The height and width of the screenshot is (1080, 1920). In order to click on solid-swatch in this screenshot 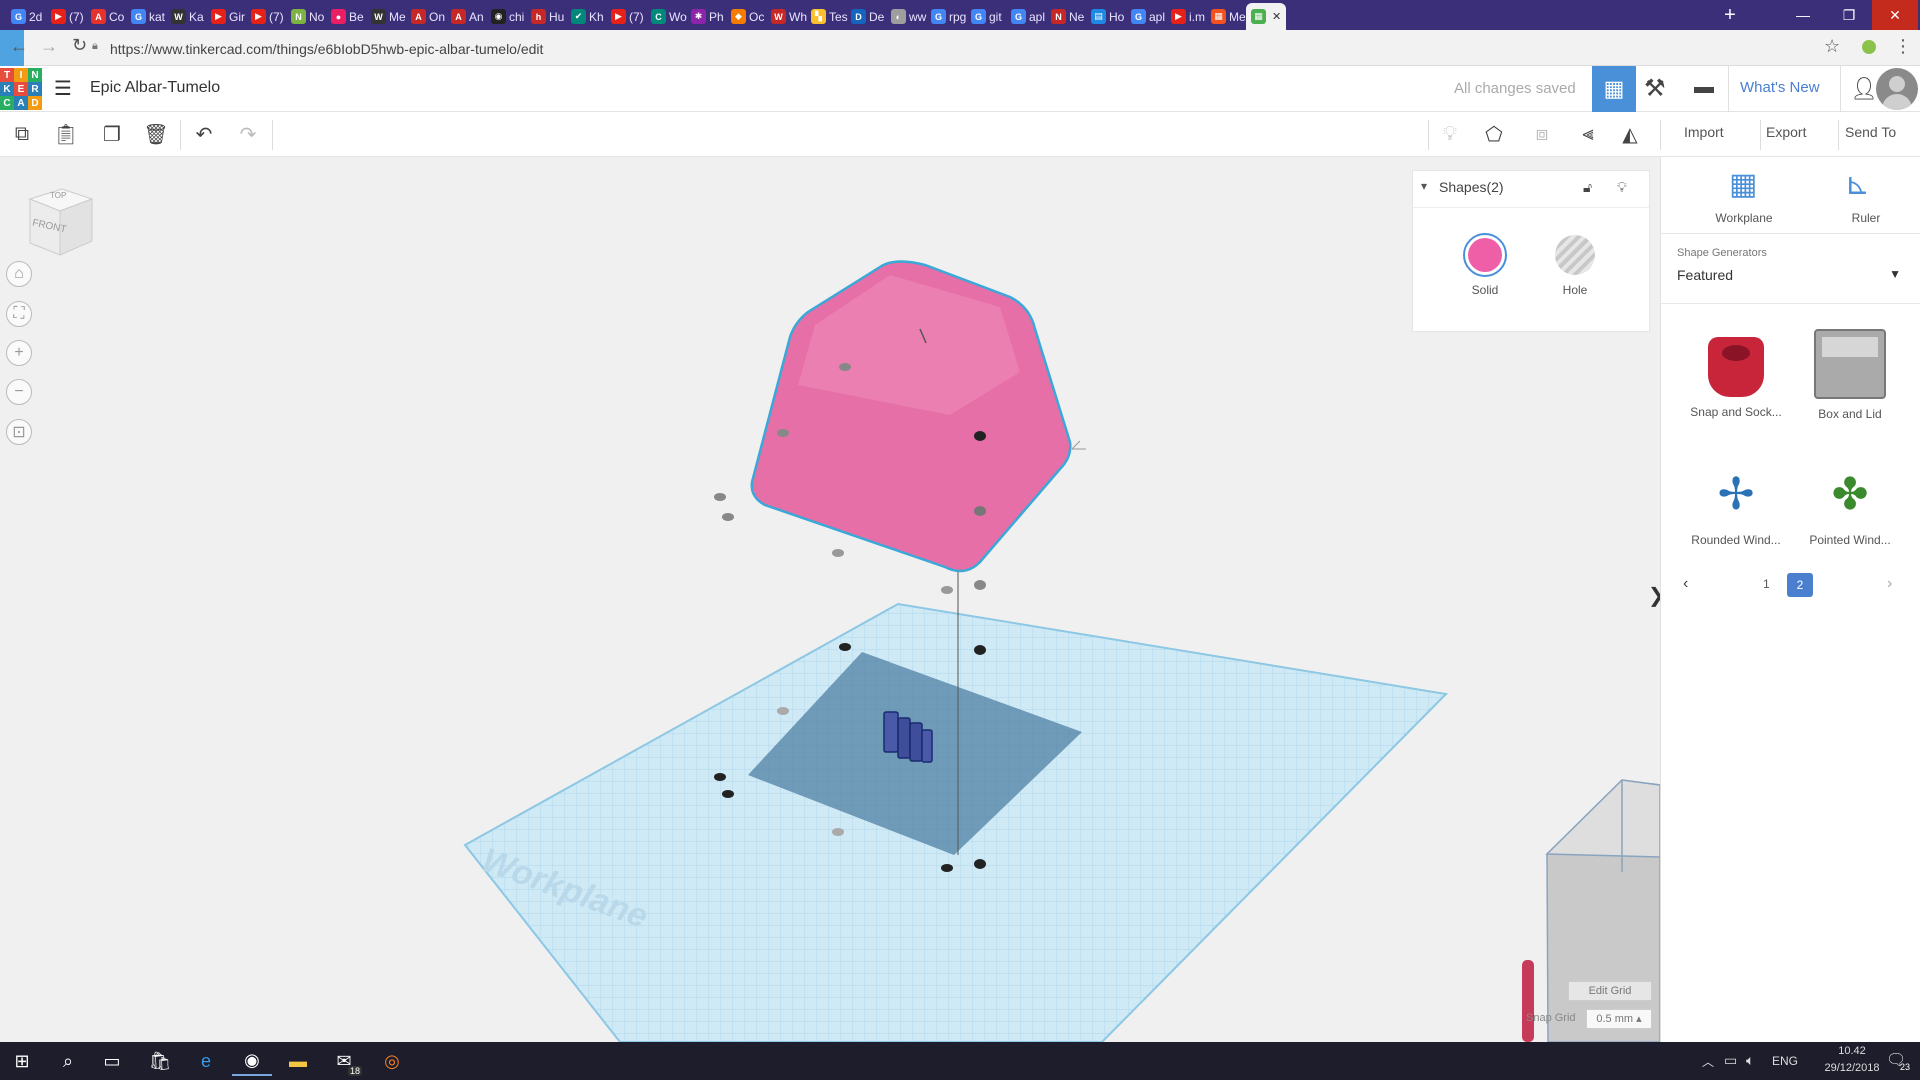, I will do `click(1485, 255)`.